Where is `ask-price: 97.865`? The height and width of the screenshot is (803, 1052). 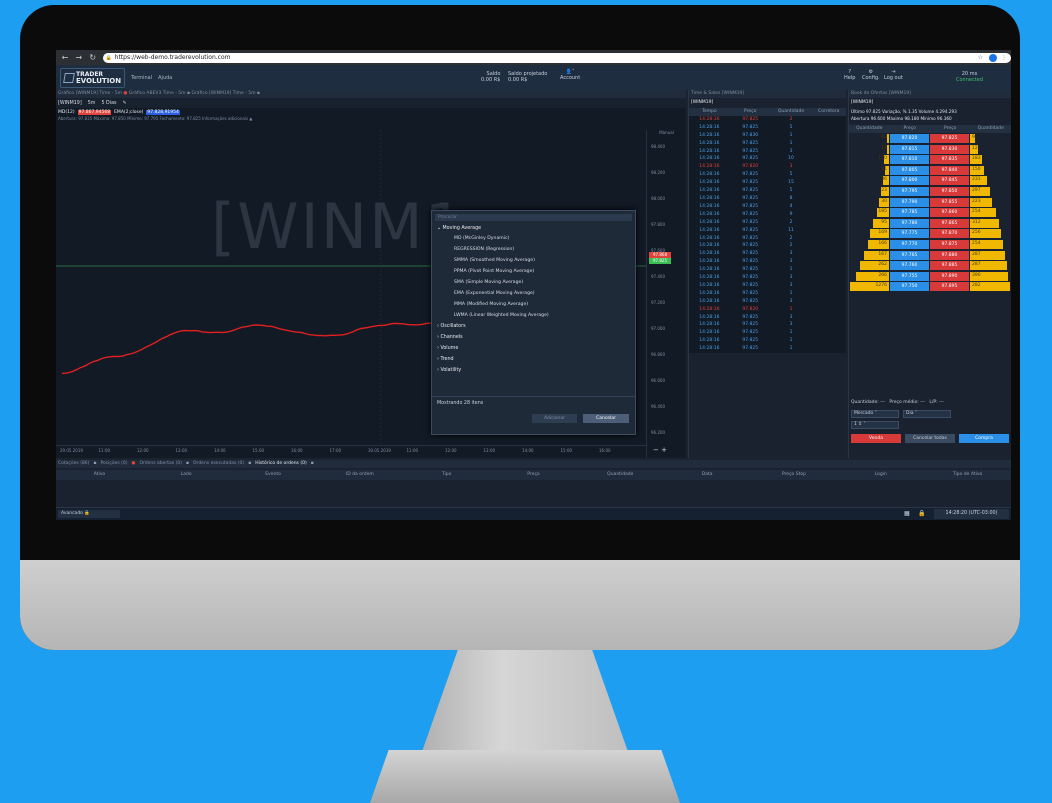
ask-price: 97.865 is located at coordinates (949, 223).